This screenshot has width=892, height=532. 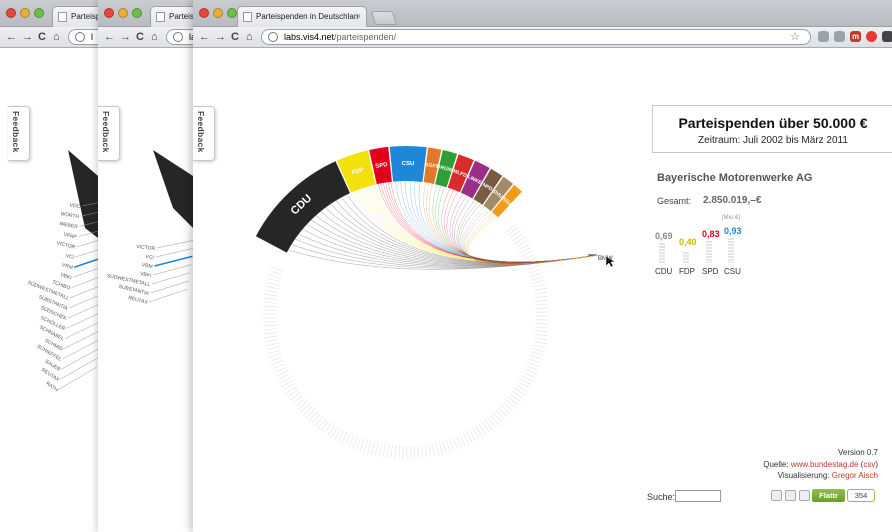 I want to click on source-link: www.bundestag.de, so click(x=825, y=464).